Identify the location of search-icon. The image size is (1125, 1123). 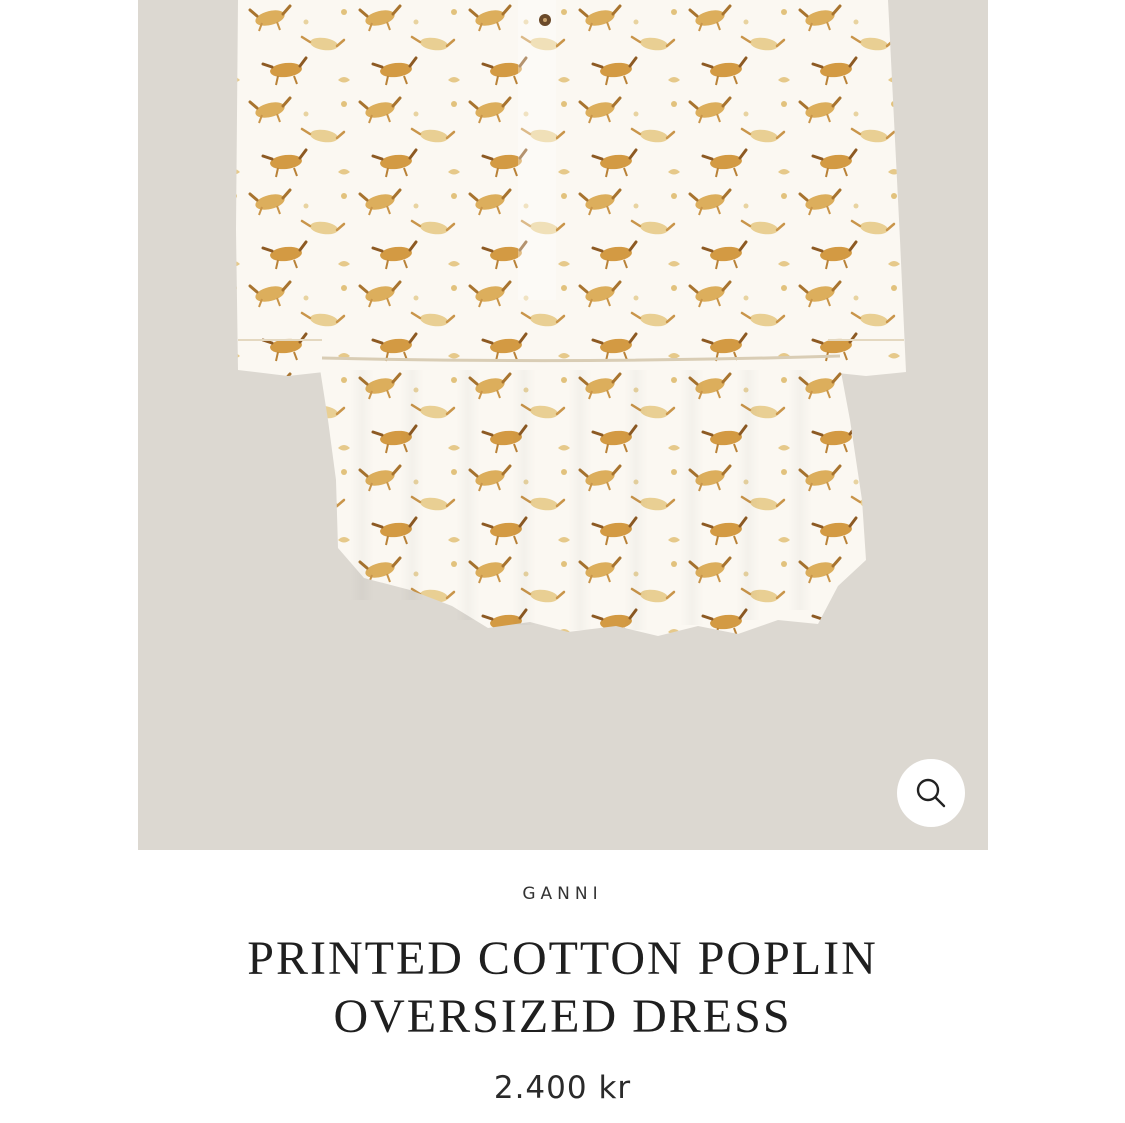
(931, 793).